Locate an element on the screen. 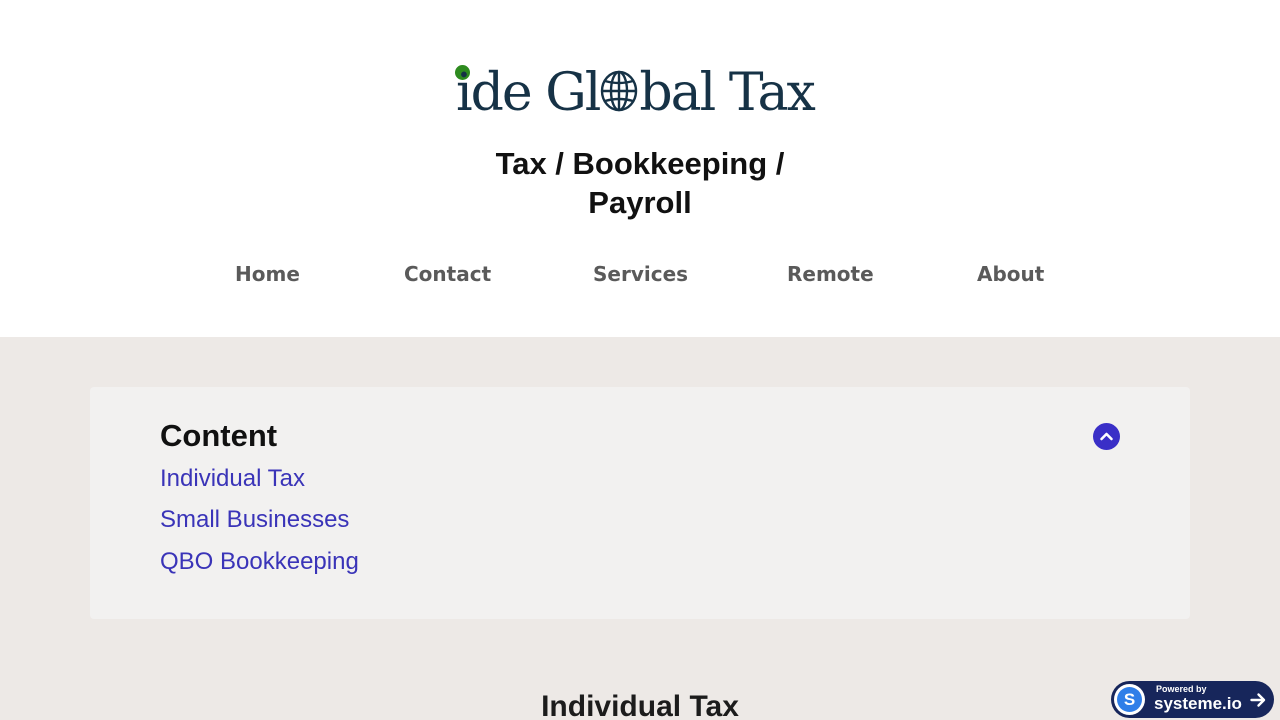 Image resolution: width=1280 pixels, height=720 pixels. badge-brand: systeme.io is located at coordinates (1198, 703).